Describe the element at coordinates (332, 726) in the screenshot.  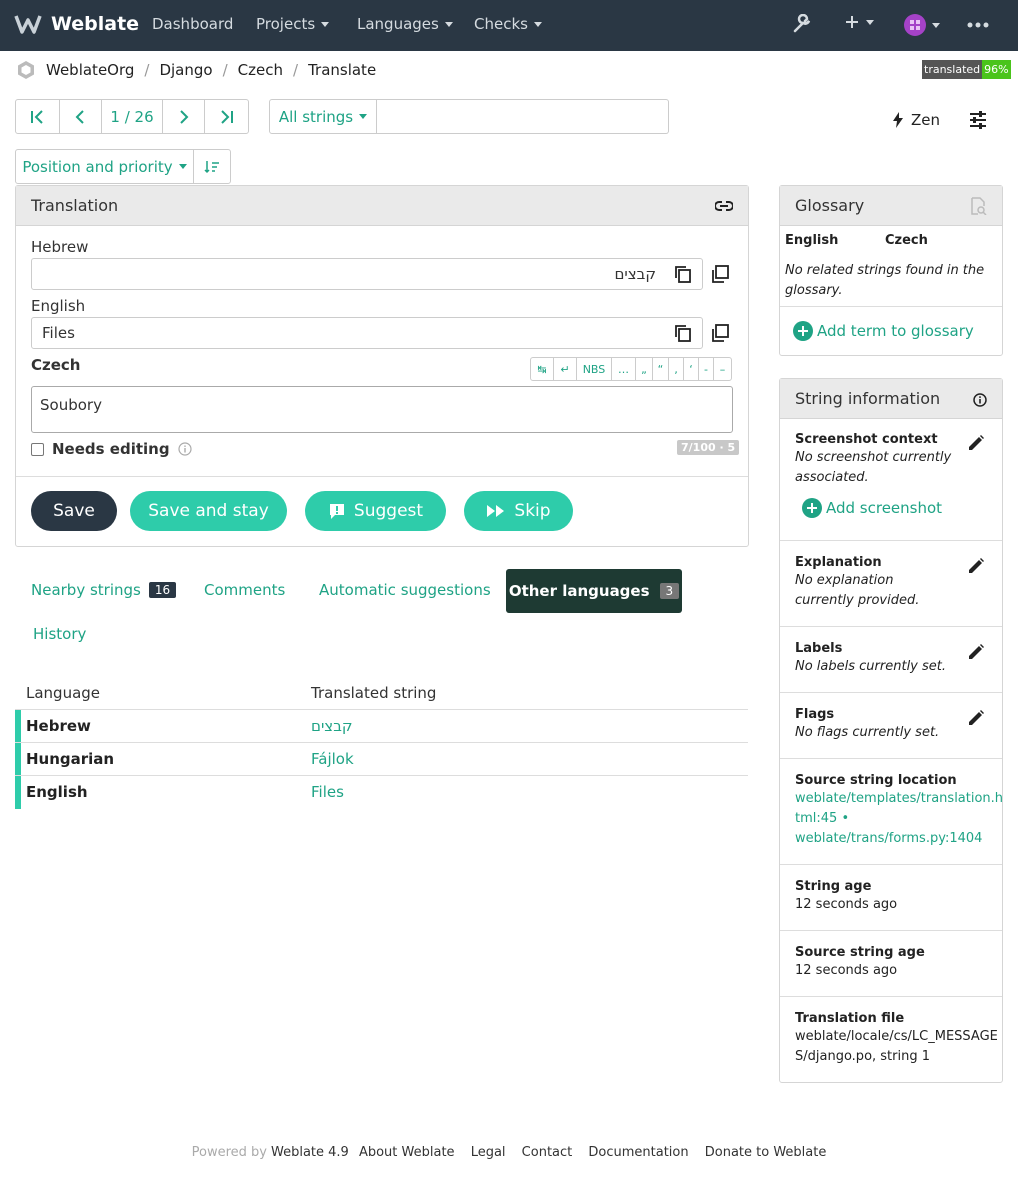
I see `row-translation-link: קבצים` at that location.